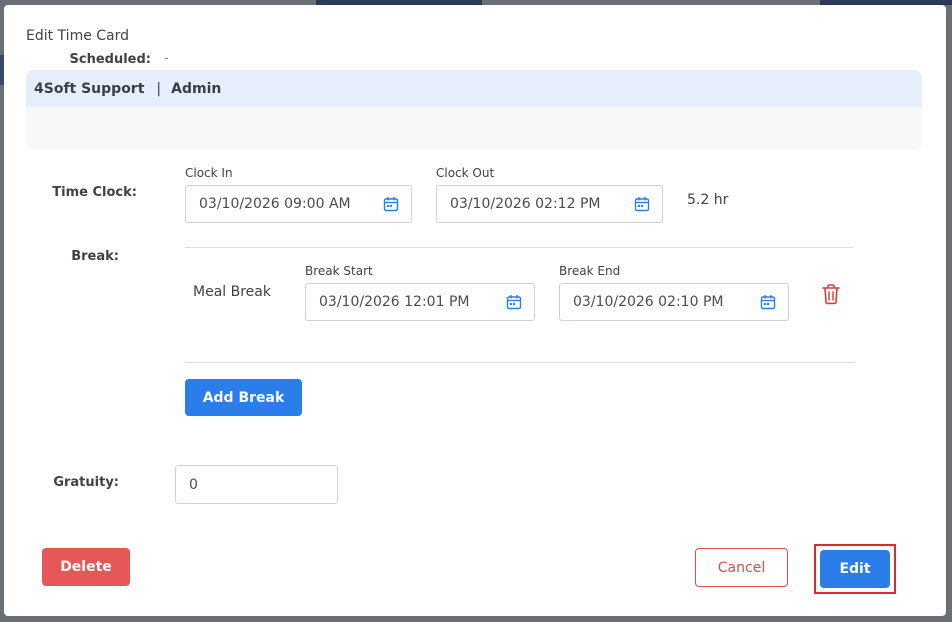  I want to click on gratuity-label: Gratuity:, so click(86, 482).